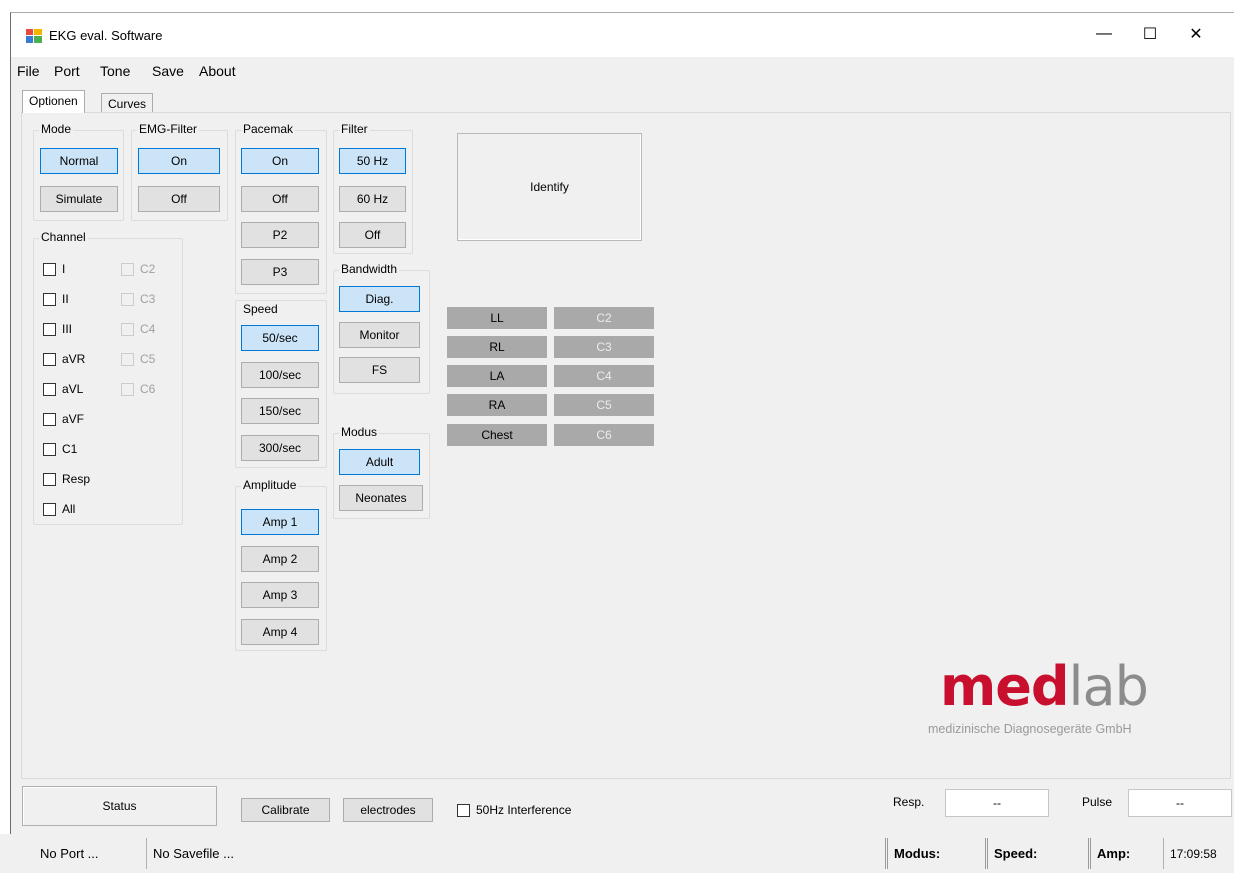  What do you see at coordinates (73, 419) in the screenshot?
I see `checkbox-label: aVF` at bounding box center [73, 419].